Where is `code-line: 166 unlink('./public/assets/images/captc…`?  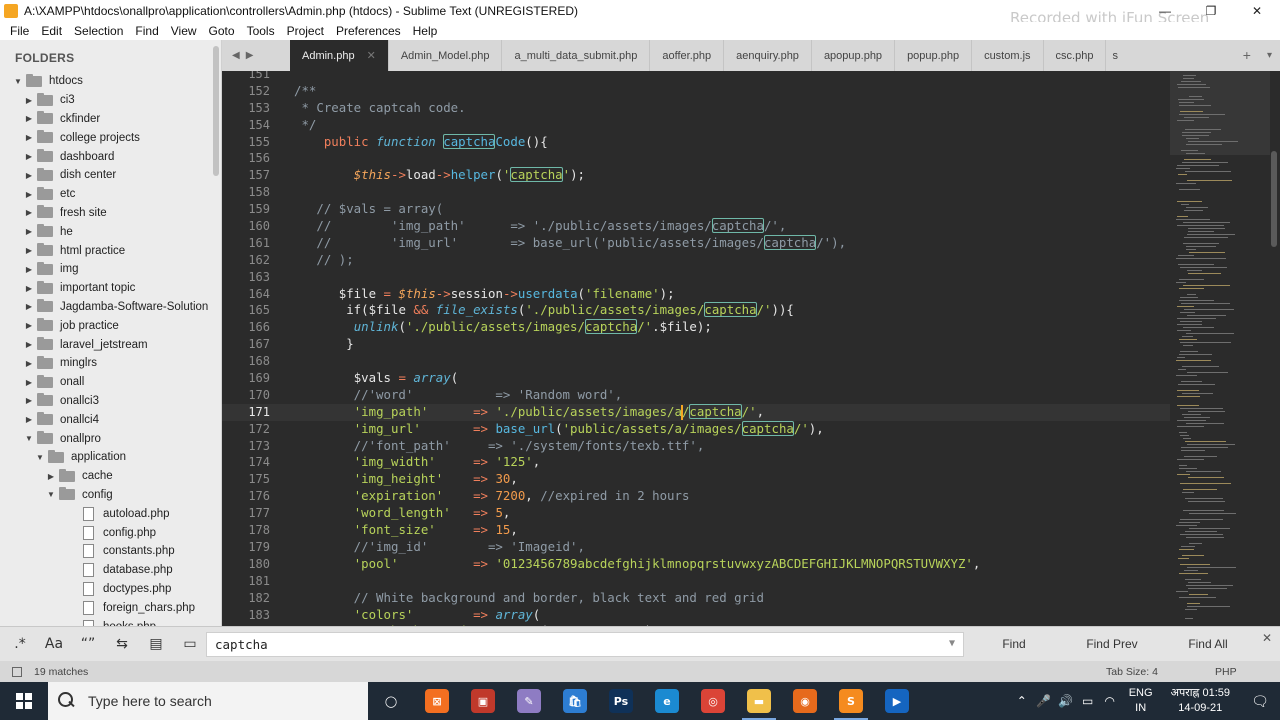 code-line: 166 unlink('./public/assets/images/captc… is located at coordinates (697, 327).